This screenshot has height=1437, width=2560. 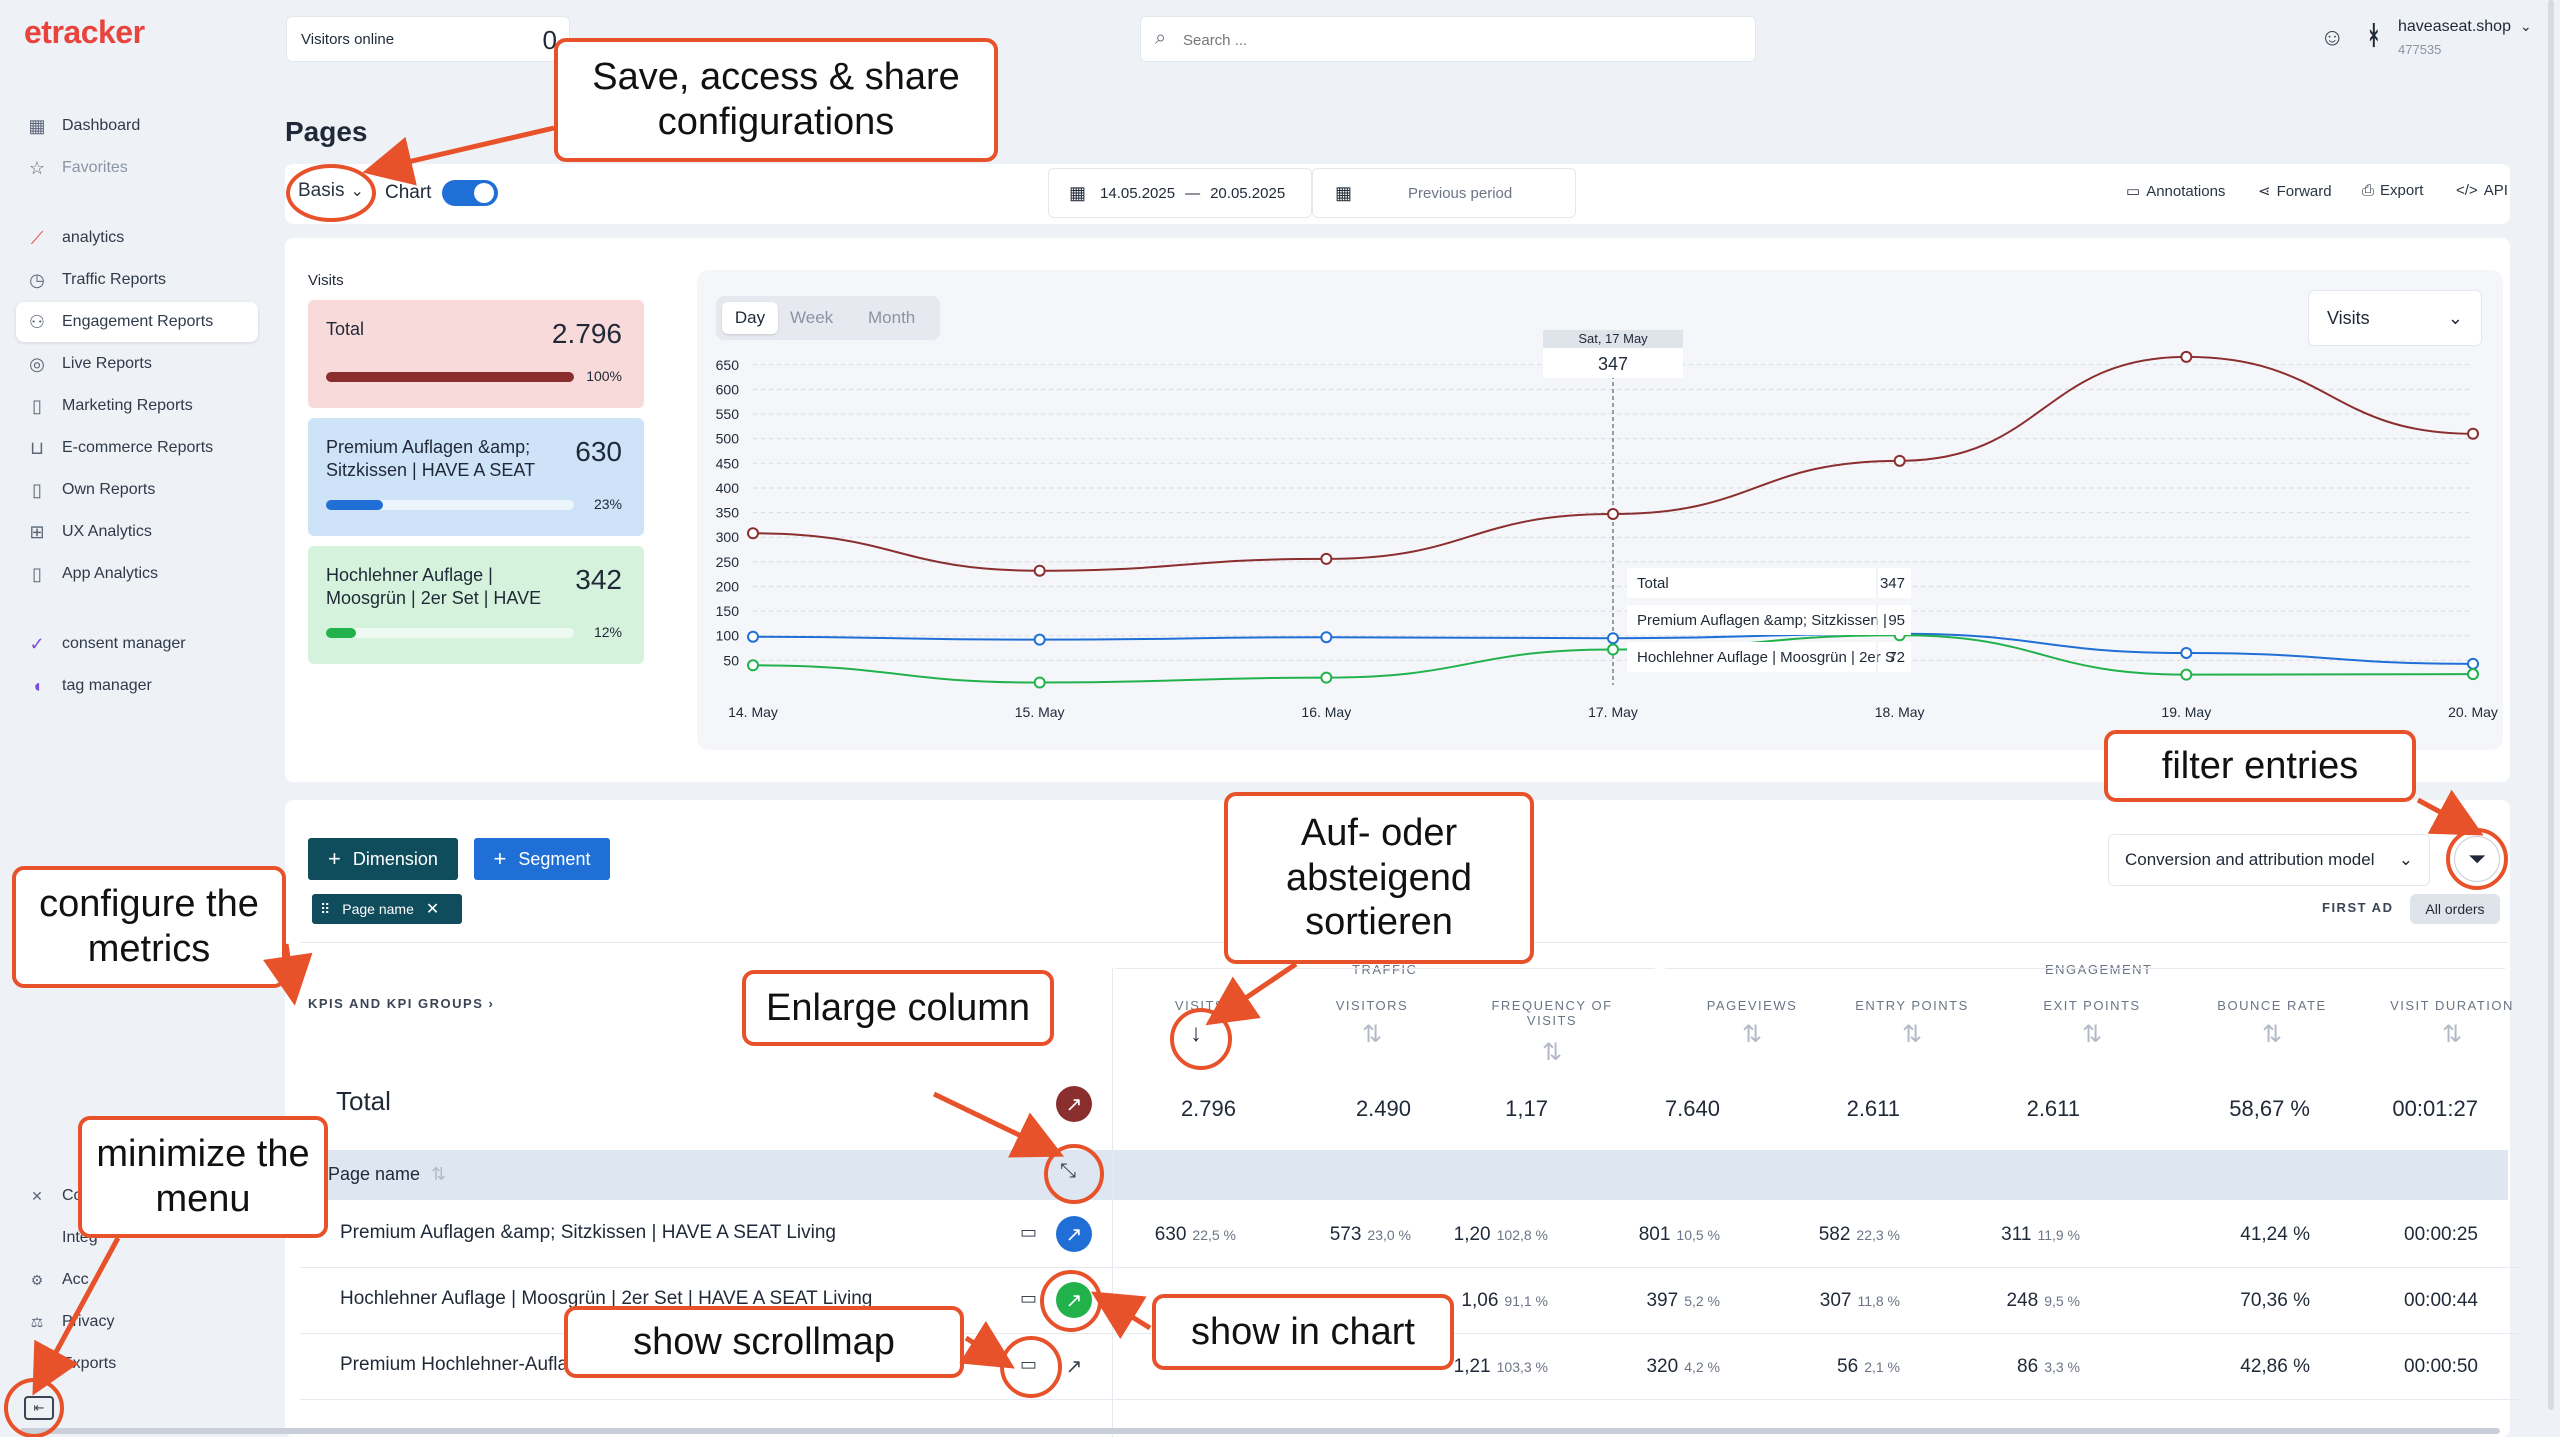 I want to click on tooltip-value: 347, so click(x=1613, y=364).